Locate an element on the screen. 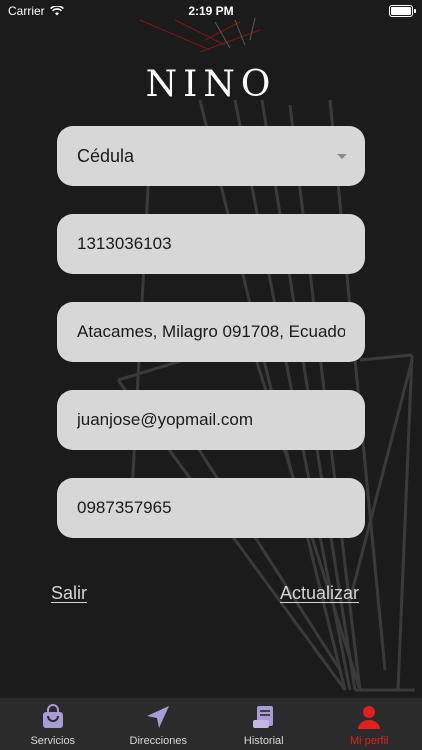 This screenshot has height=750, width=422. tab-direcciones-label: Direcciones is located at coordinates (158, 741).